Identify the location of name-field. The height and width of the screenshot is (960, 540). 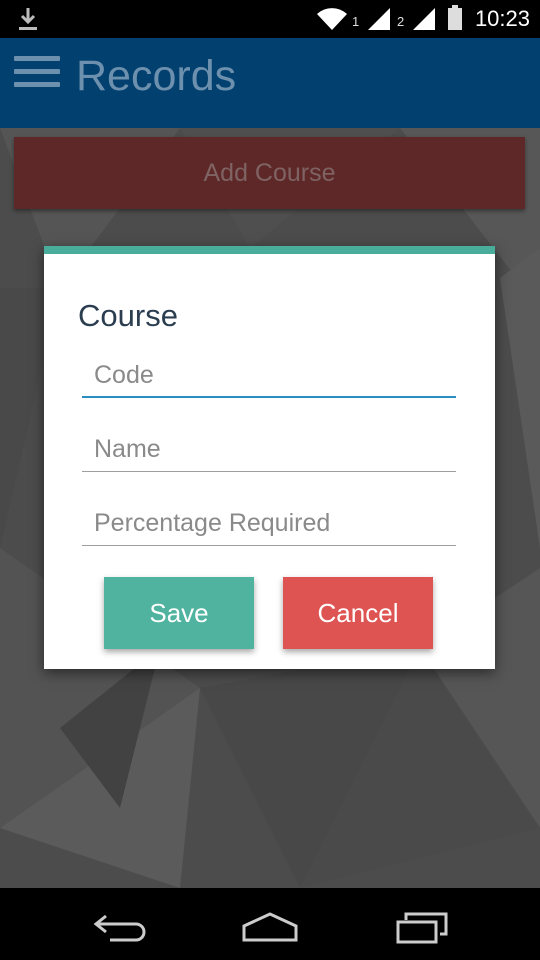
(269, 452).